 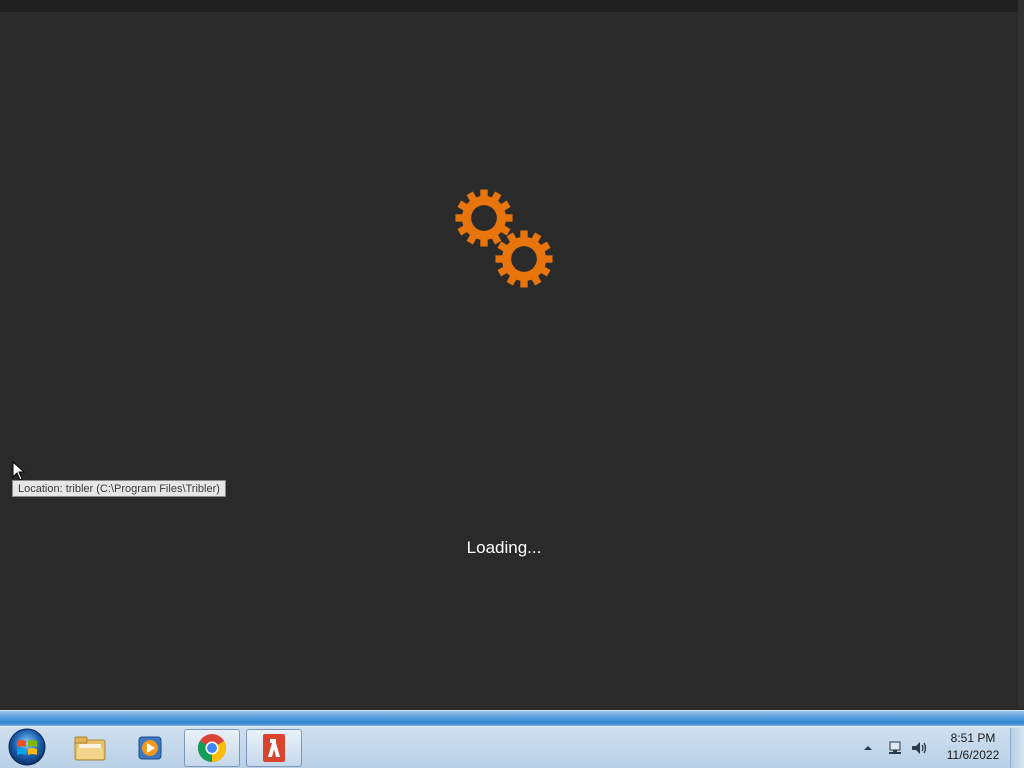 What do you see at coordinates (509, 6) in the screenshot?
I see `window-title-bar` at bounding box center [509, 6].